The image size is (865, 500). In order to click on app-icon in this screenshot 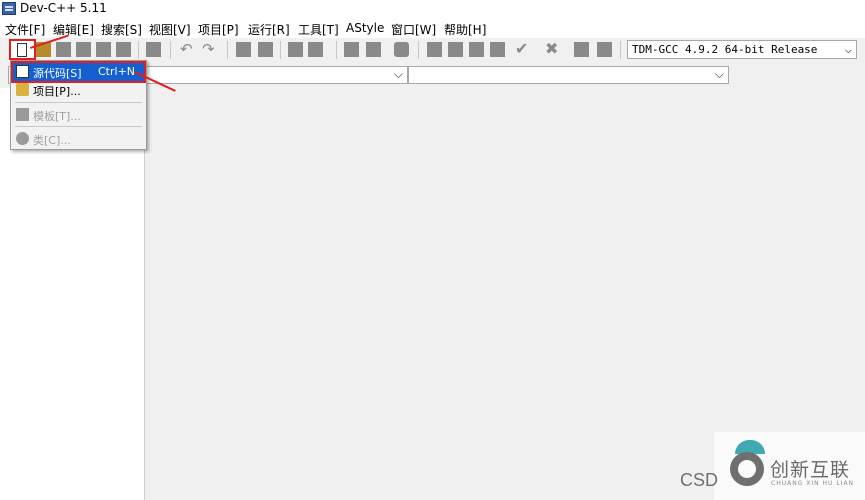, I will do `click(9, 8)`.